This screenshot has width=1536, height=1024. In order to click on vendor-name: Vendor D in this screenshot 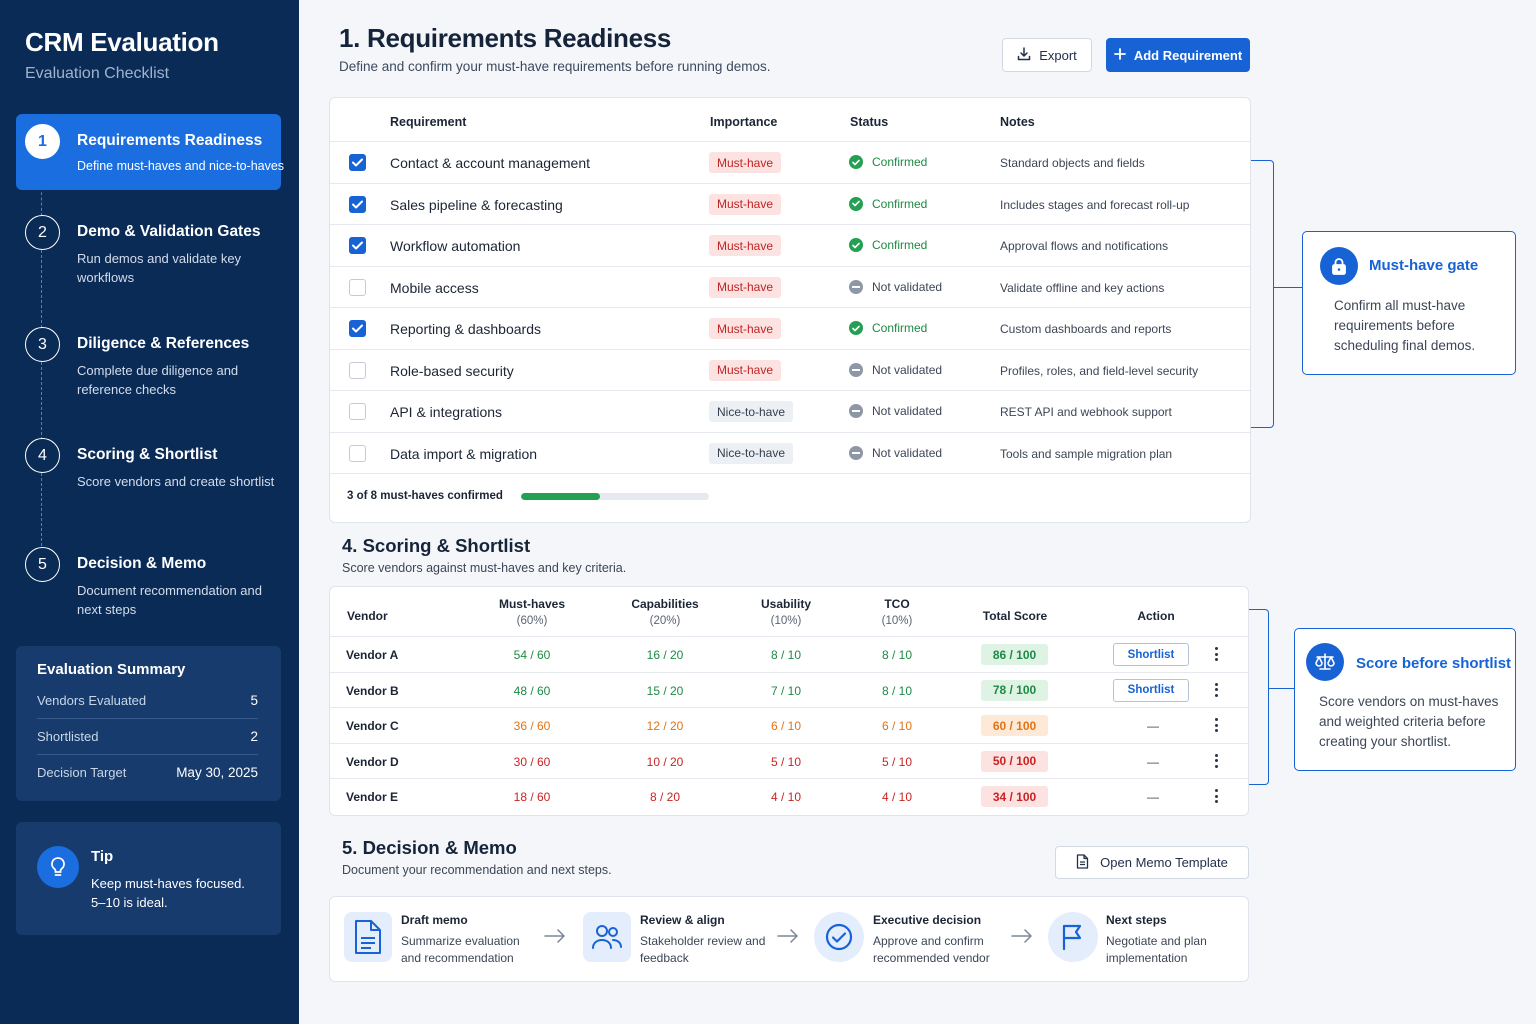, I will do `click(372, 761)`.